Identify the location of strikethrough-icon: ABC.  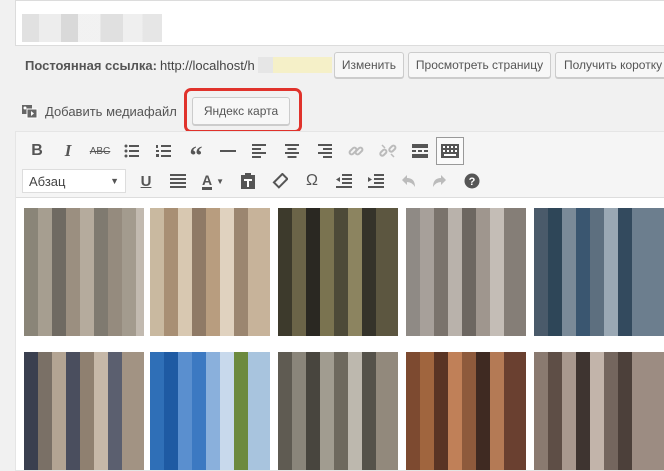
(100, 151).